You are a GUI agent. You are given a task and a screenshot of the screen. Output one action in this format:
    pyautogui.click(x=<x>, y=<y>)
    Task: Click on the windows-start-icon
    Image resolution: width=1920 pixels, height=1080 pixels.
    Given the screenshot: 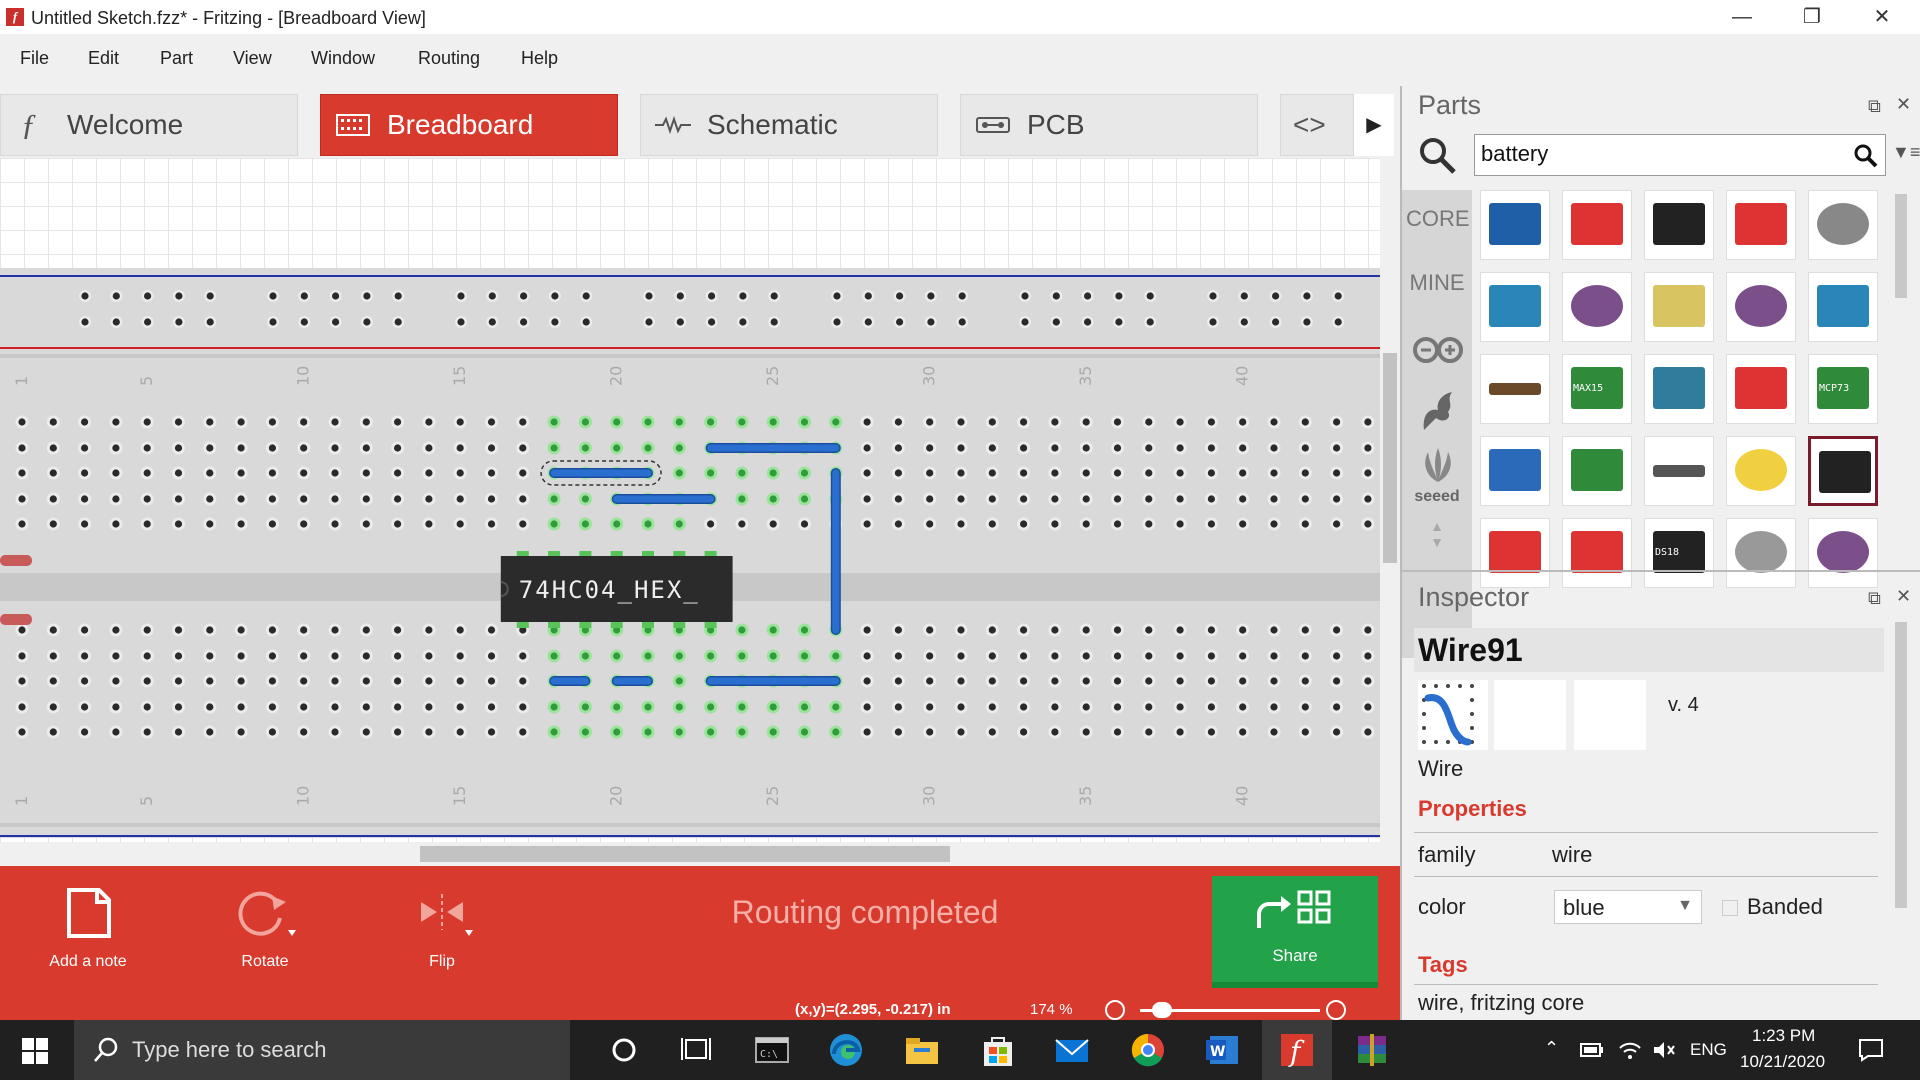 What is the action you would take?
    pyautogui.click(x=35, y=1051)
    